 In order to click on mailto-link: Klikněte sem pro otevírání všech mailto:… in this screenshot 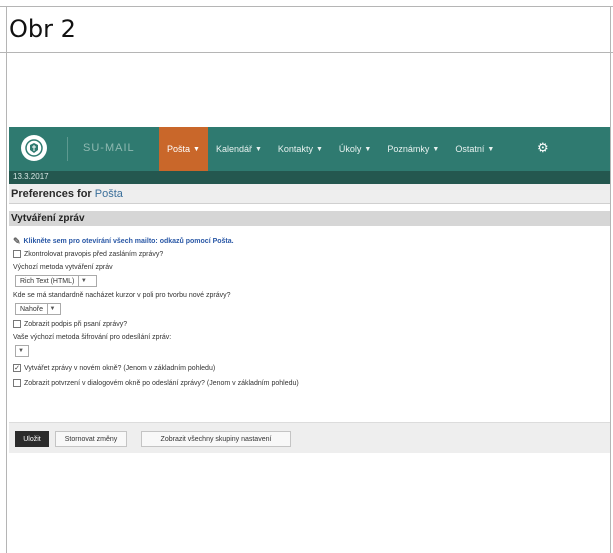, I will do `click(129, 241)`.